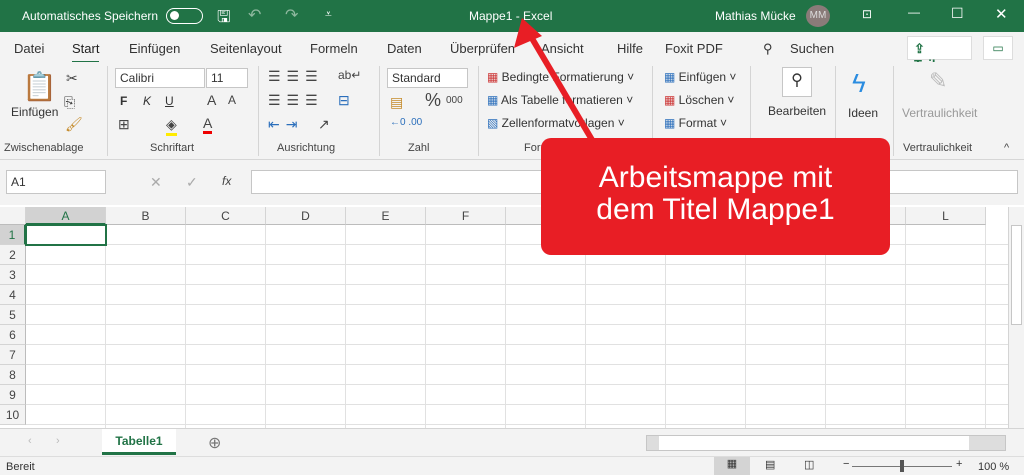 Image resolution: width=1024 pixels, height=475 pixels. What do you see at coordinates (846, 464) in the screenshot?
I see `zoom-out-button: −` at bounding box center [846, 464].